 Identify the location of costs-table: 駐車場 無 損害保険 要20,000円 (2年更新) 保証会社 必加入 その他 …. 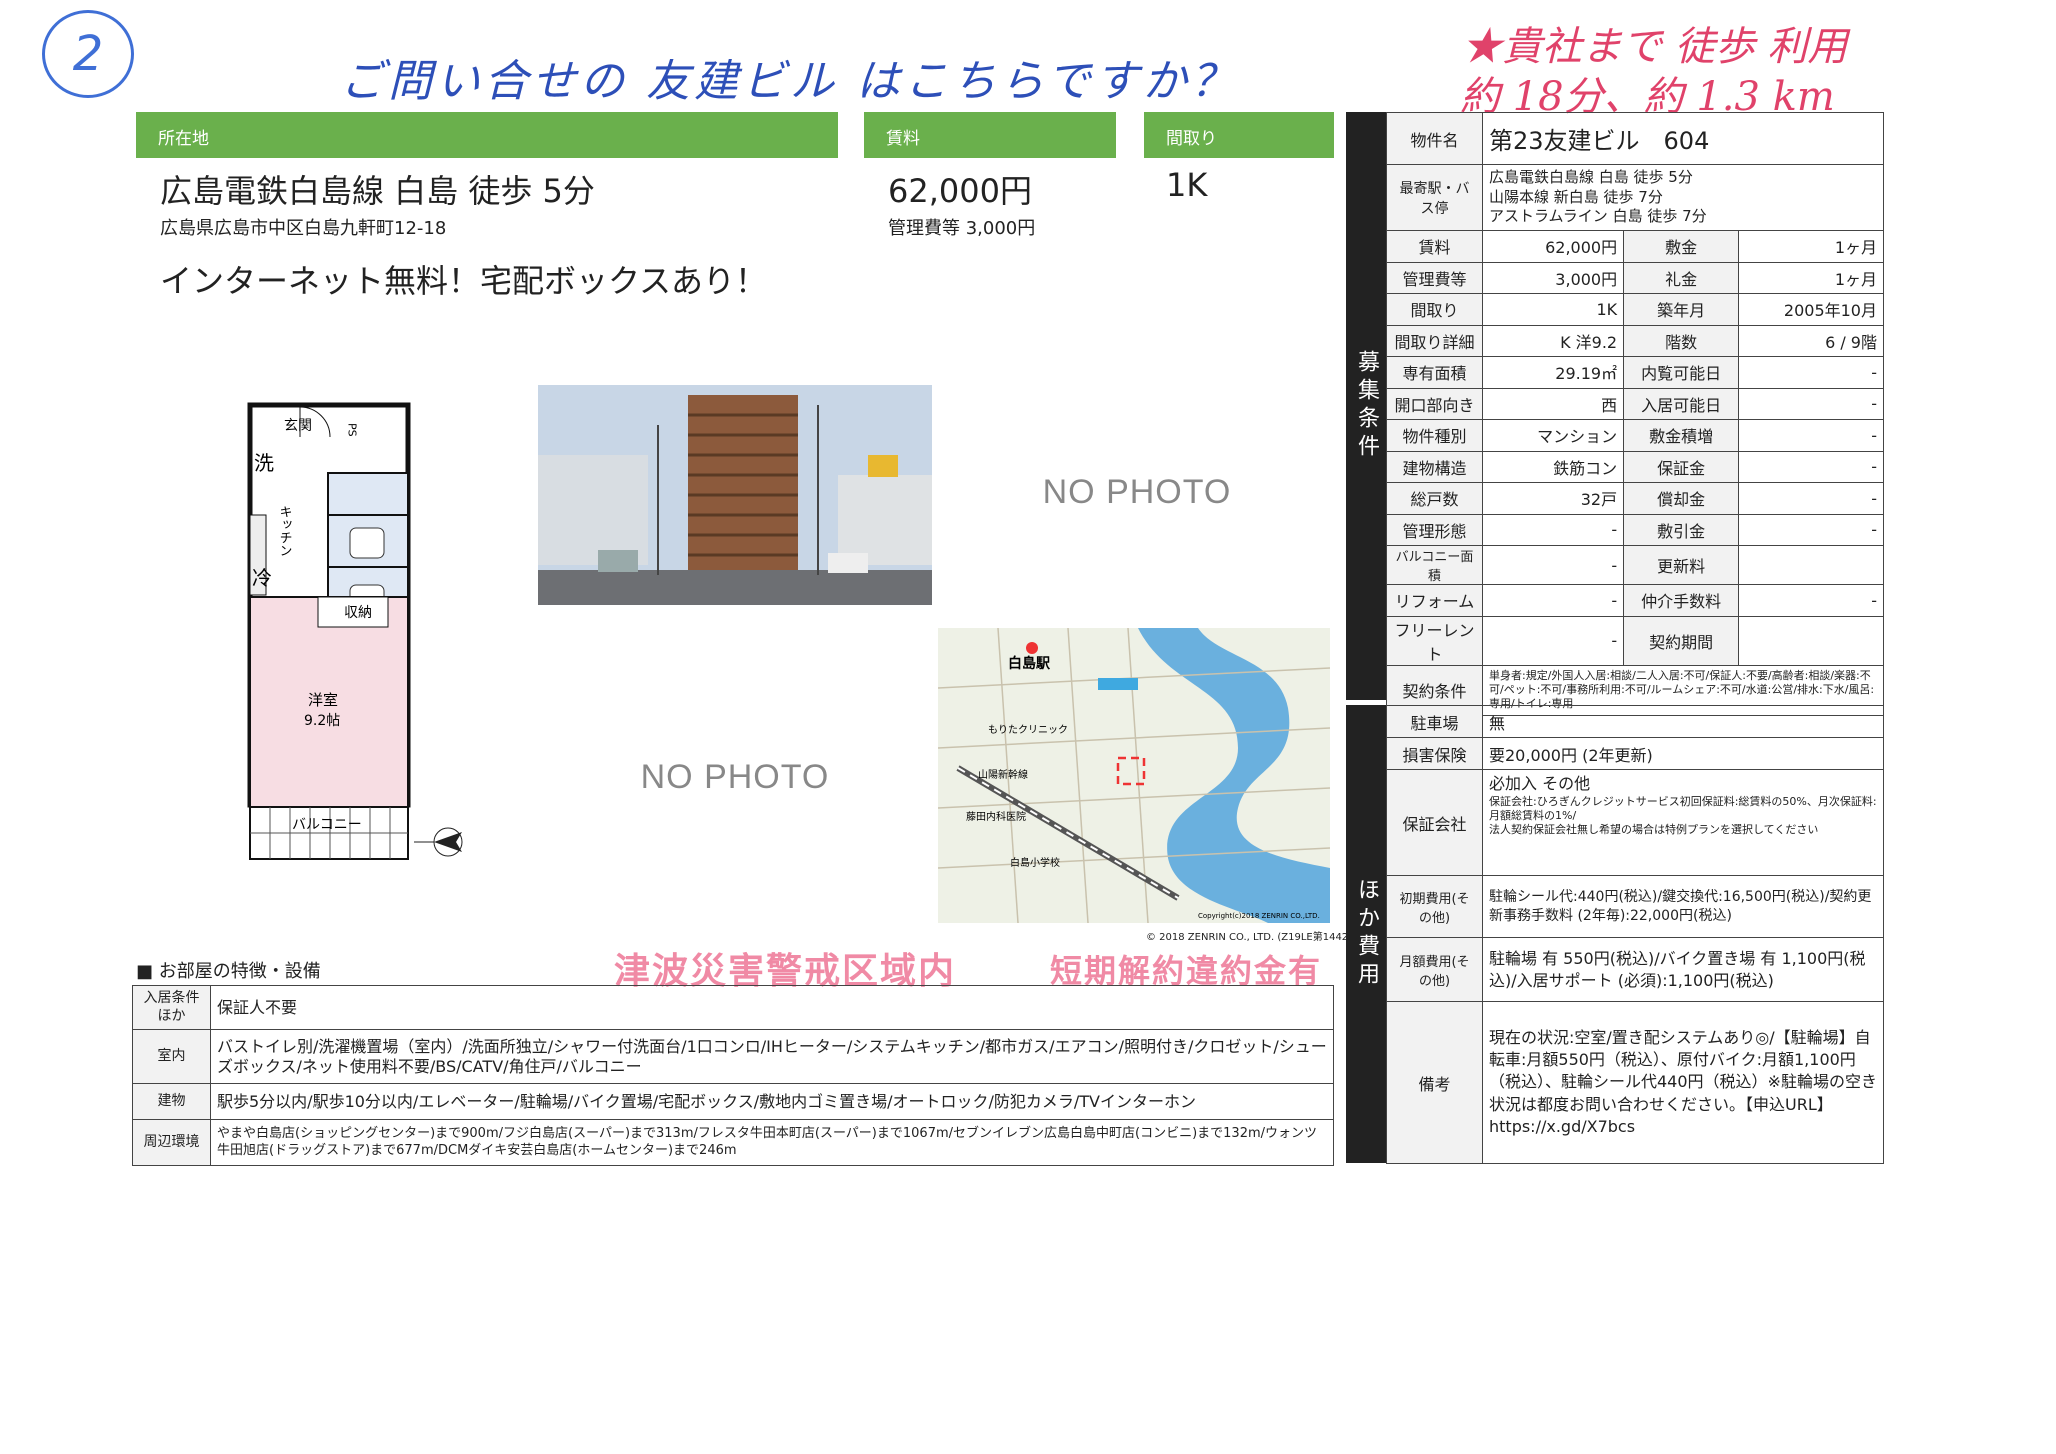
(1635, 934).